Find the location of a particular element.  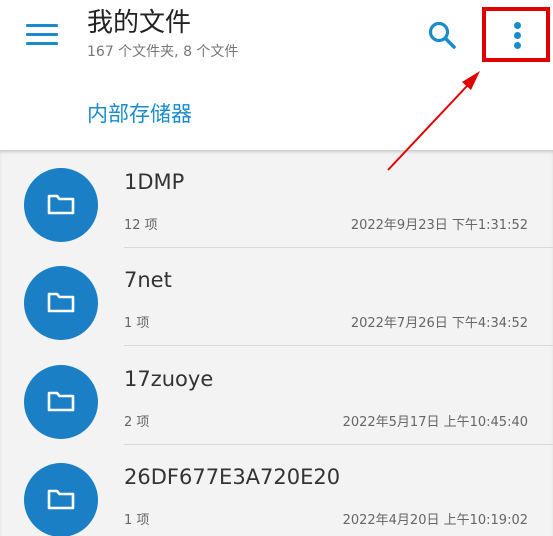

breadcrumb-internal-storage: 内部存储器 is located at coordinates (139, 113).